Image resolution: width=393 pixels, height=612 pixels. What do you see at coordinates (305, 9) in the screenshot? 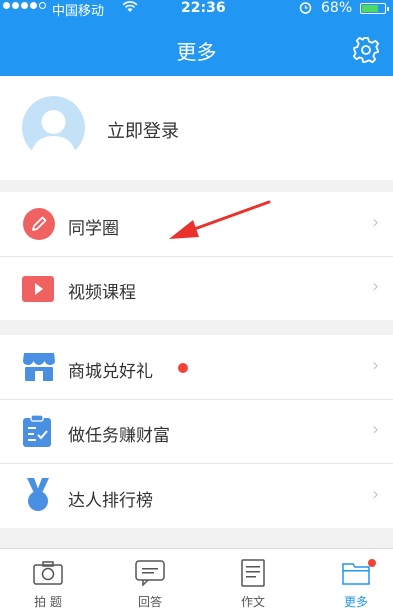
I see `alarm-clock-icon` at bounding box center [305, 9].